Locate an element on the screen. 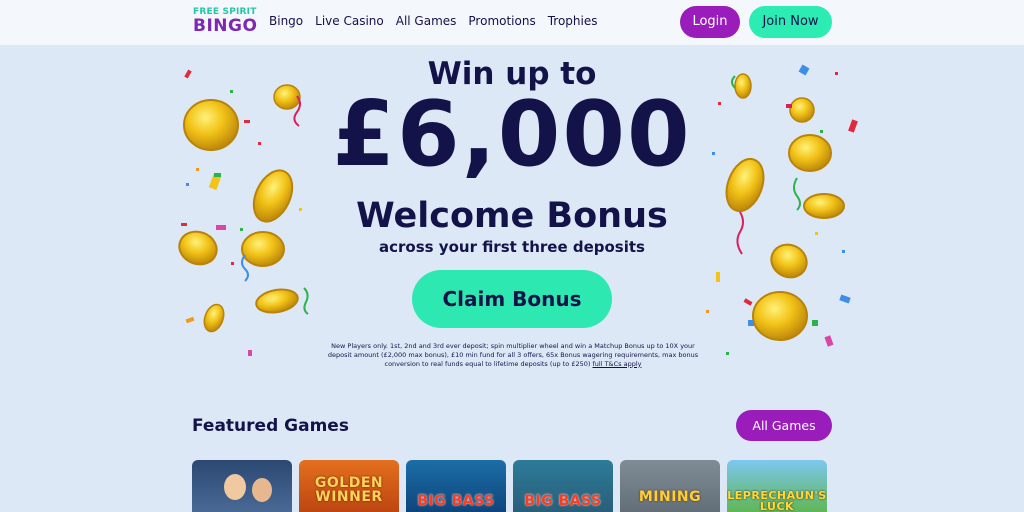 This screenshot has height=512, width=1024. game-title: GOLDEN WINNER is located at coordinates (349, 490).